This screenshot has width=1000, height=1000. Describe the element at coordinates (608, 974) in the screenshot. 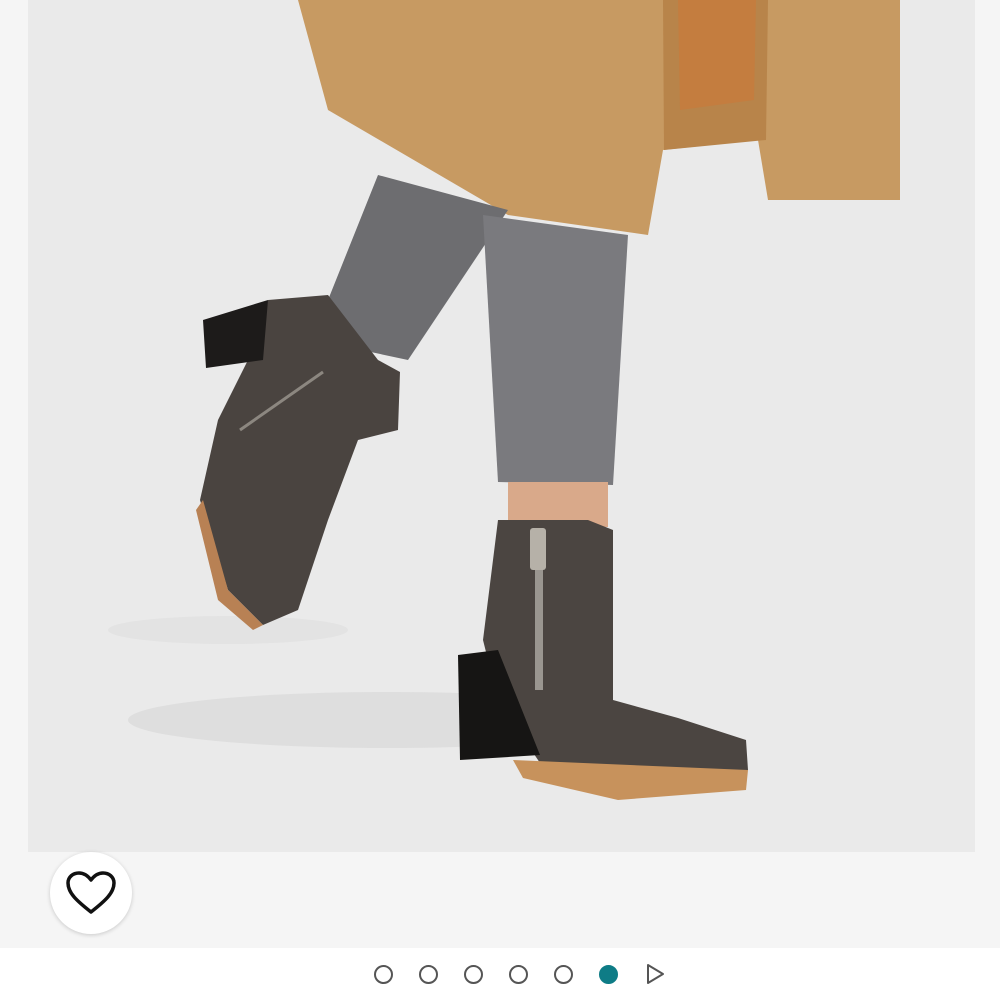

I see `pagination-dot-6-active` at that location.